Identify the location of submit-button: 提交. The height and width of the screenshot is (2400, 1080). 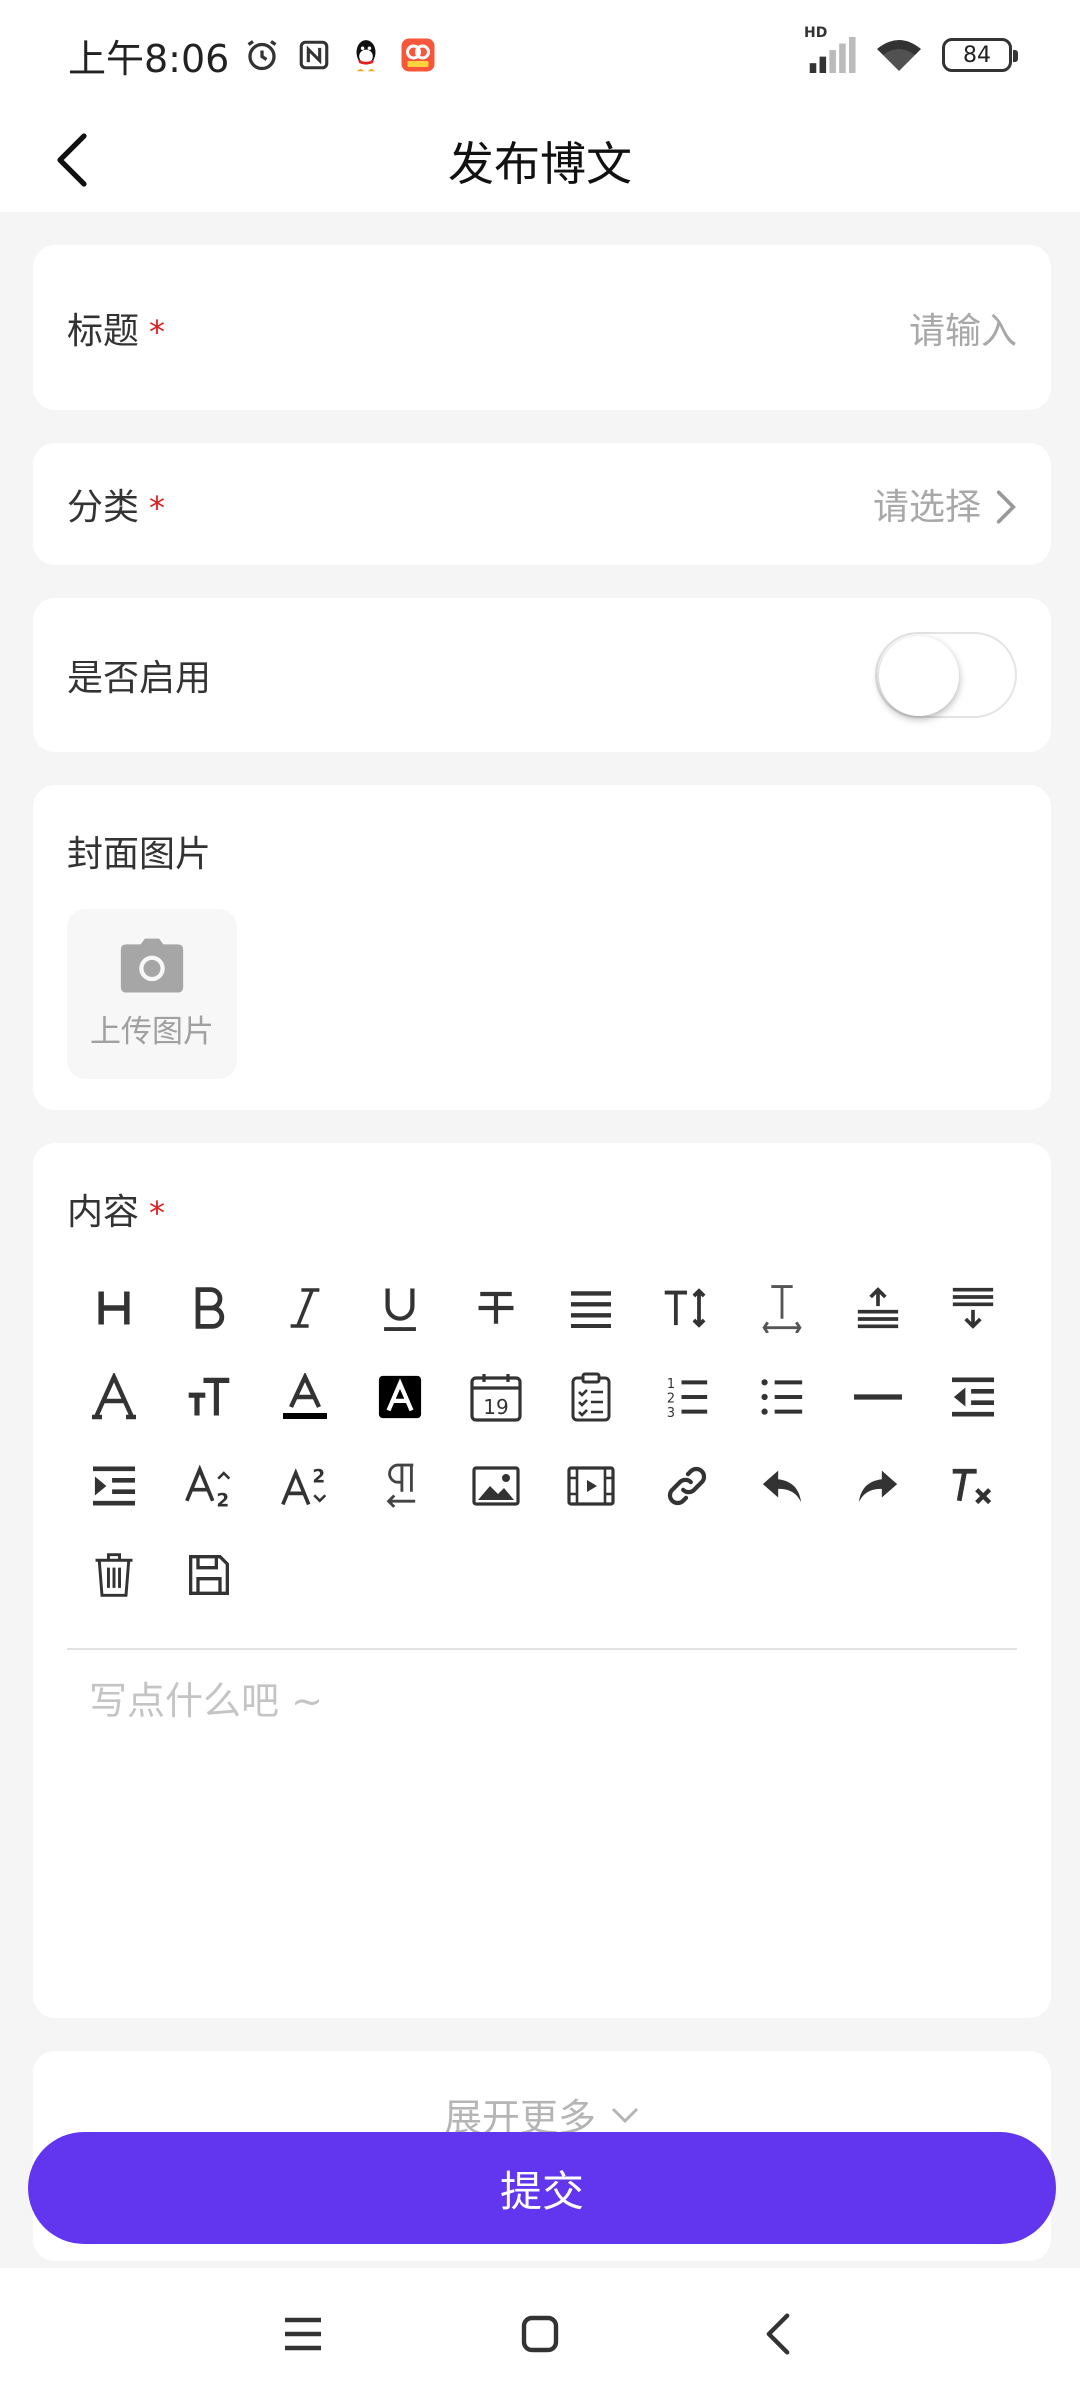
(542, 2188).